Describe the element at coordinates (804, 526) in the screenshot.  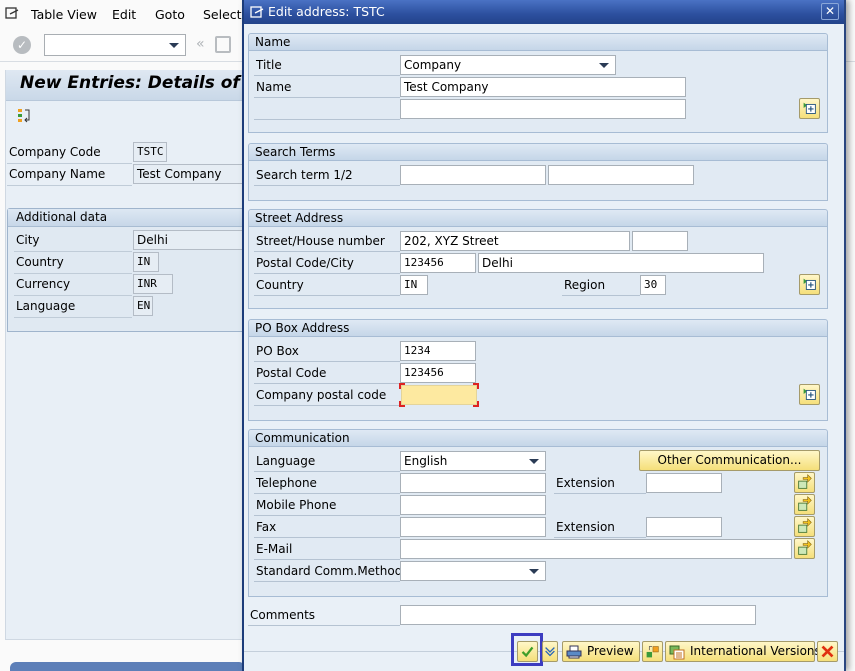
I see `fax-more-icon` at that location.